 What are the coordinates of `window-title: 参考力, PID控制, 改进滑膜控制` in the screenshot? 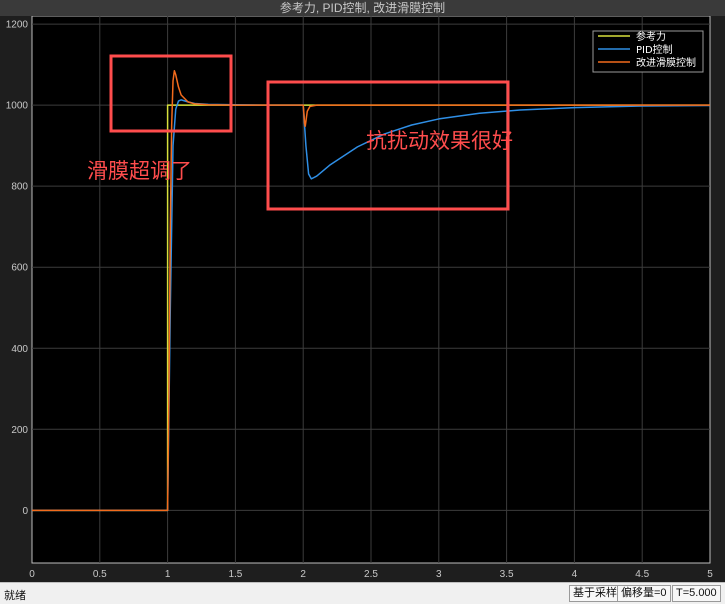 It's located at (362, 8).